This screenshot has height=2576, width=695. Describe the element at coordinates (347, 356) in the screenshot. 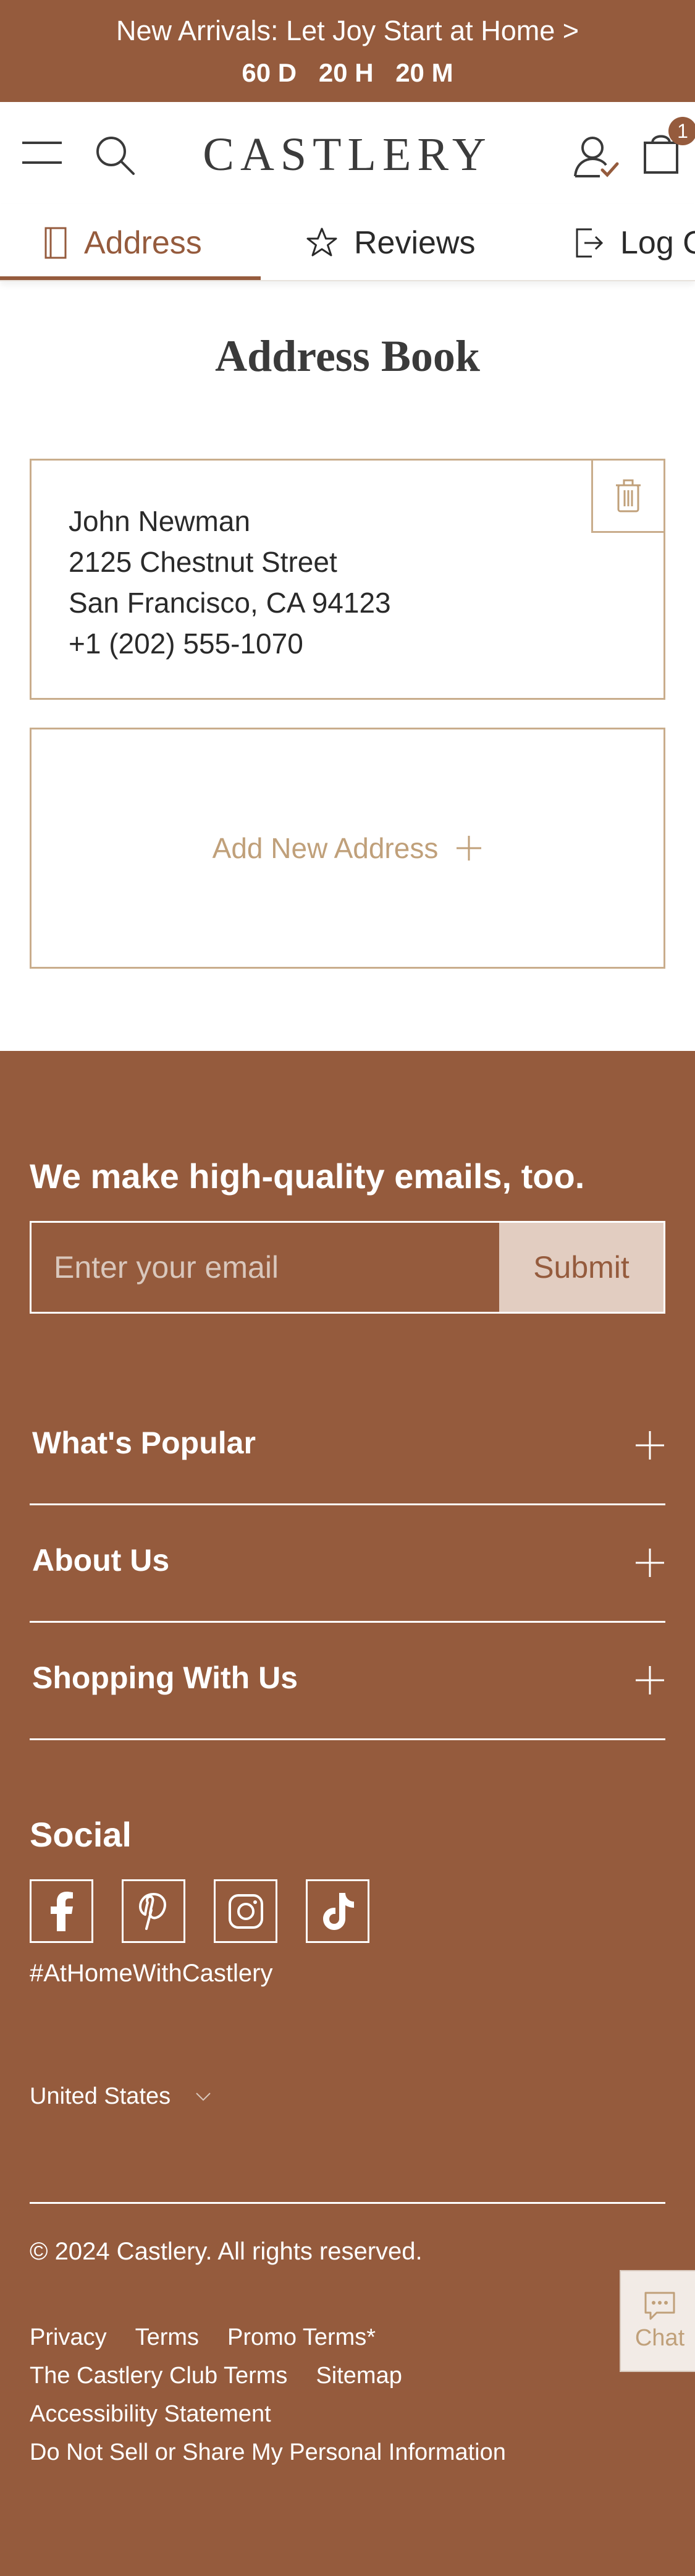

I see `page-title: Address Book` at that location.